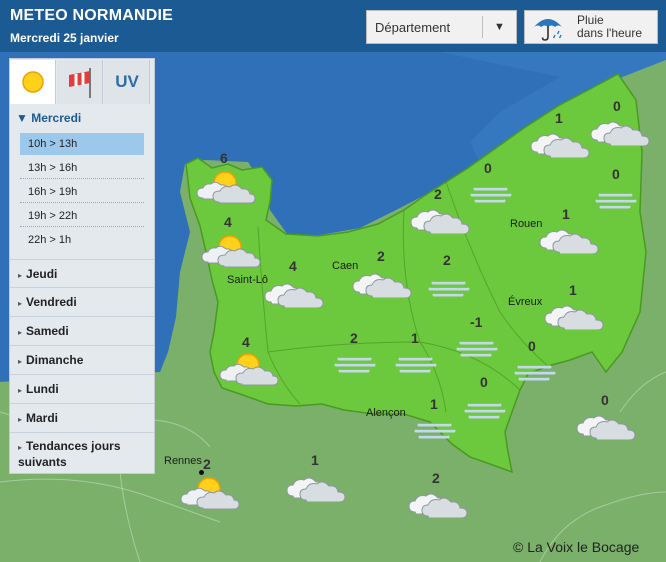  What do you see at coordinates (224, 158) in the screenshot?
I see `wind-speed: 6` at bounding box center [224, 158].